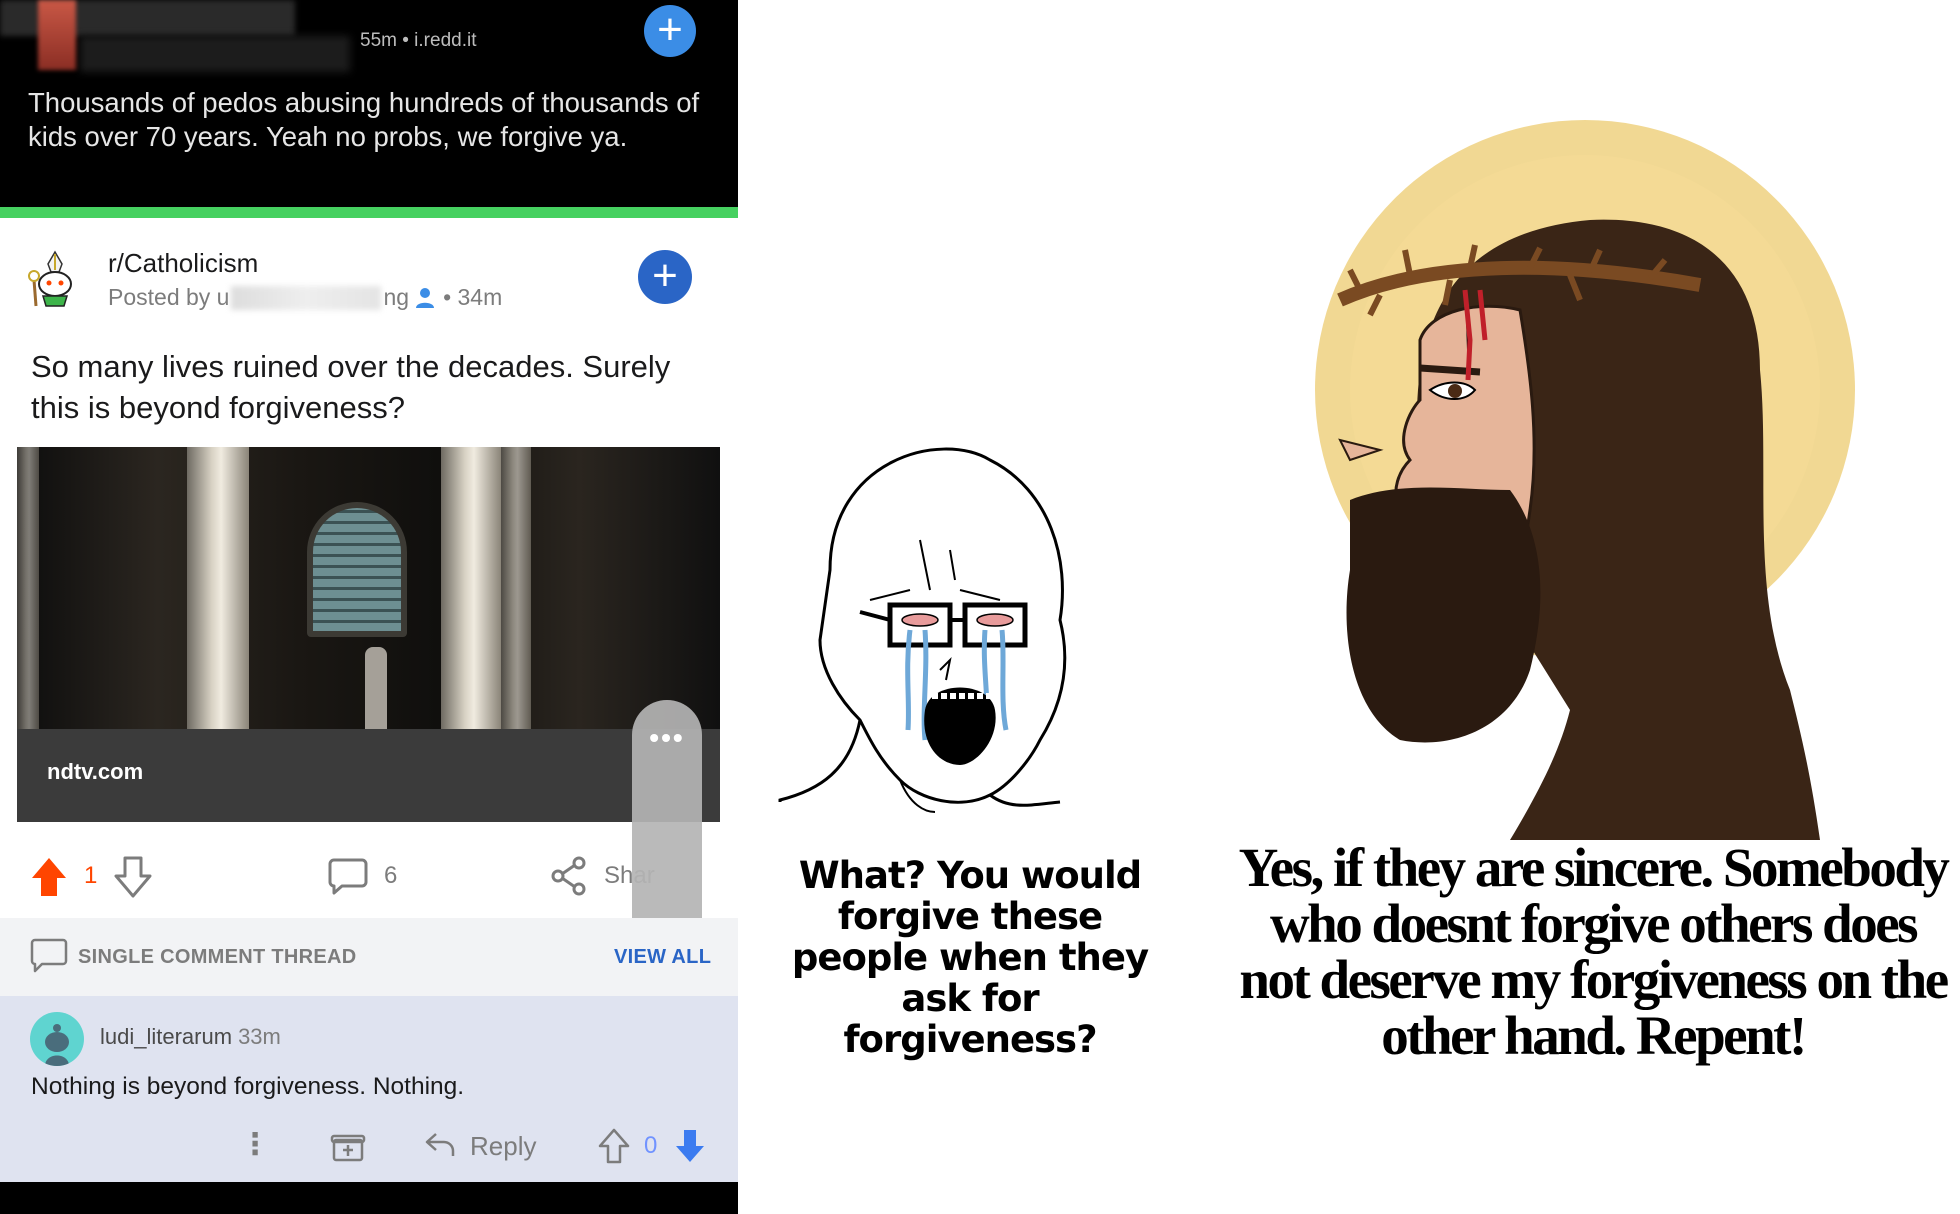  What do you see at coordinates (569, 876) in the screenshot?
I see `share-icon` at bounding box center [569, 876].